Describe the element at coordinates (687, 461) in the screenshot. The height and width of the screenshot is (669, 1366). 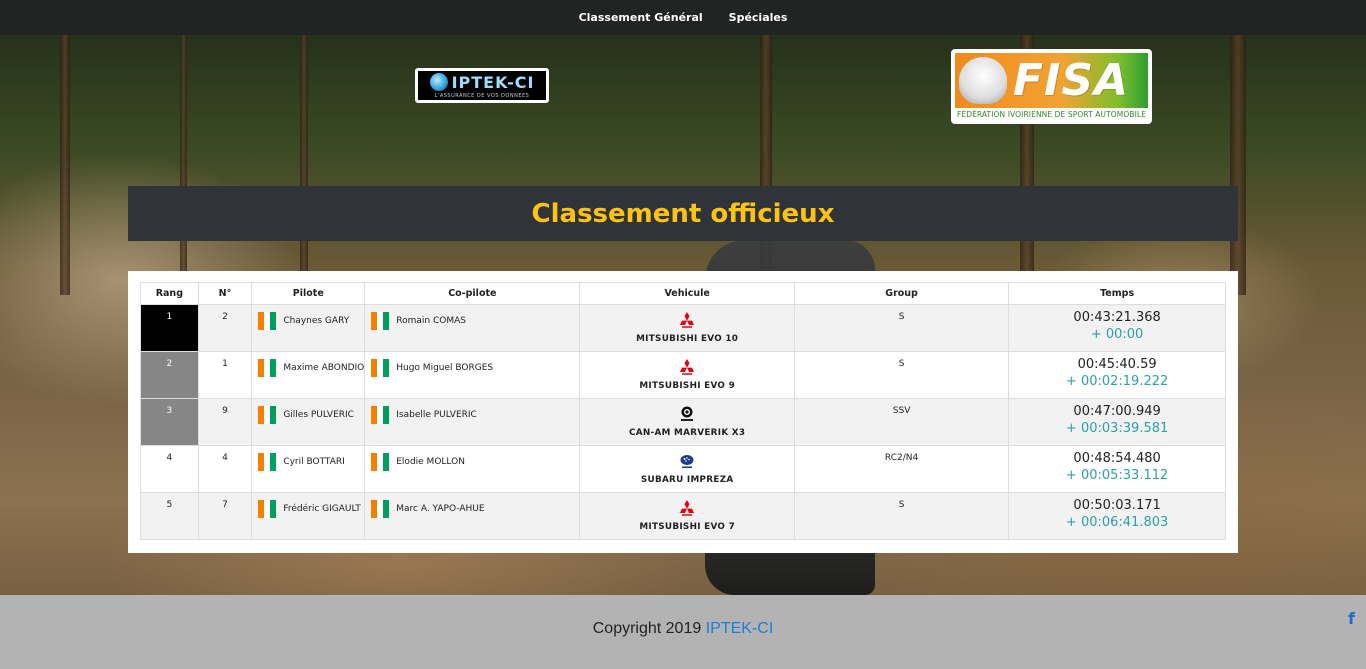
I see `subaru-logo-icon` at that location.